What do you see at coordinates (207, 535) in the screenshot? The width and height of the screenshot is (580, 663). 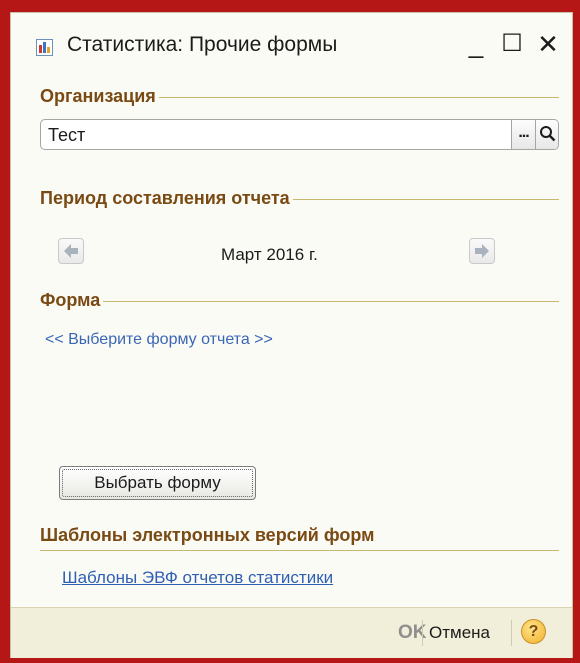 I see `templates-section-title: Шаблоны электронных версий форм` at bounding box center [207, 535].